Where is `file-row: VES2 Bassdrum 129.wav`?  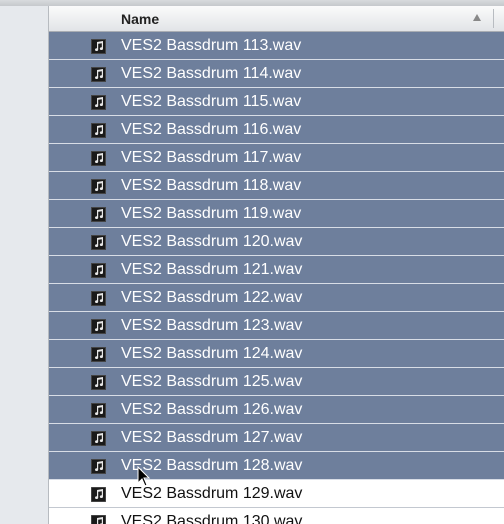
file-row: VES2 Bassdrum 129.wav is located at coordinates (276, 494).